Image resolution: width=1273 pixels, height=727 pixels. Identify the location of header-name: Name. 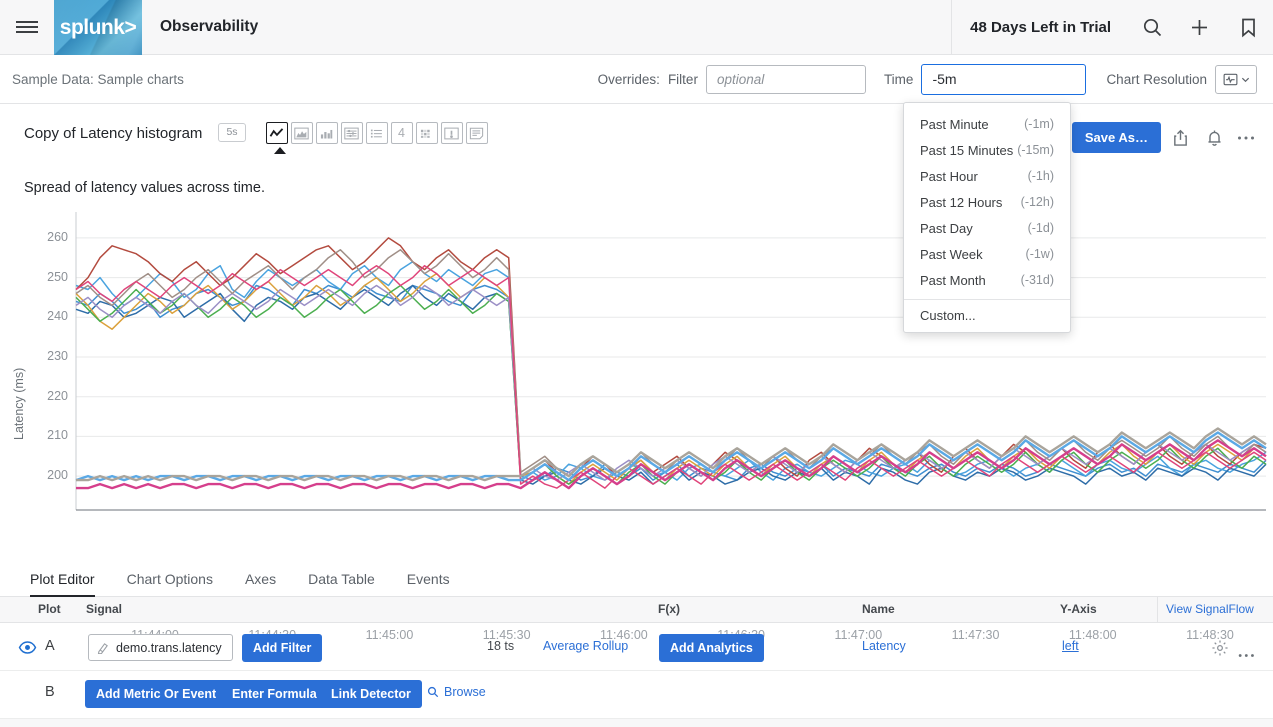
(878, 609).